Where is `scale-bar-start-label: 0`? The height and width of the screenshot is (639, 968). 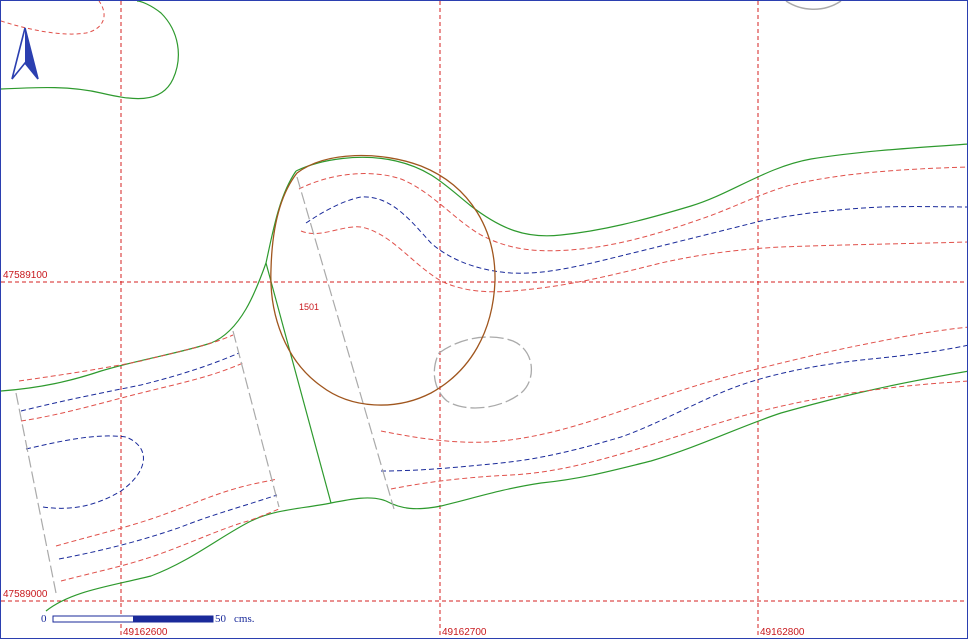
scale-bar-start-label: 0 is located at coordinates (44, 619).